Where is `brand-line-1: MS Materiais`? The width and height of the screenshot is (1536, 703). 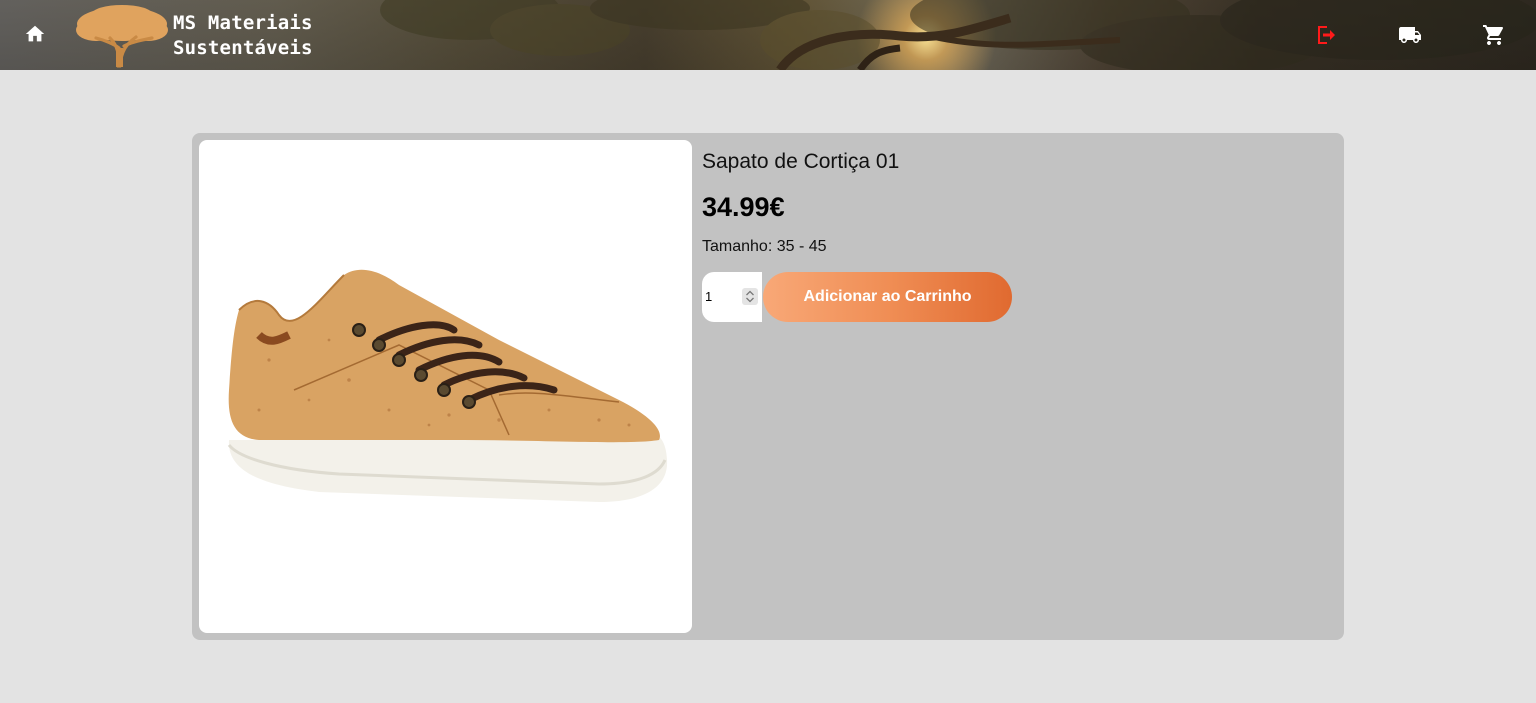 brand-line-1: MS Materiais is located at coordinates (243, 23).